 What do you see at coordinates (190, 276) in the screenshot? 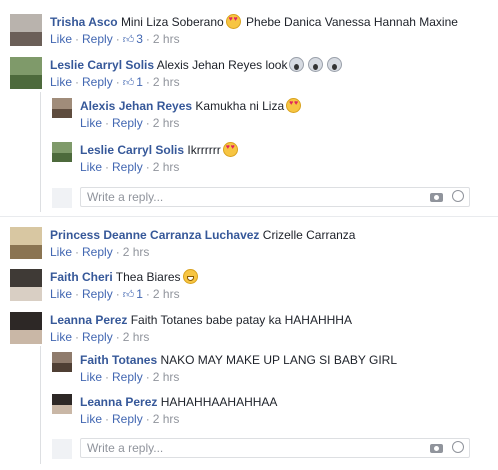
I see `grinning-emoji-icon` at bounding box center [190, 276].